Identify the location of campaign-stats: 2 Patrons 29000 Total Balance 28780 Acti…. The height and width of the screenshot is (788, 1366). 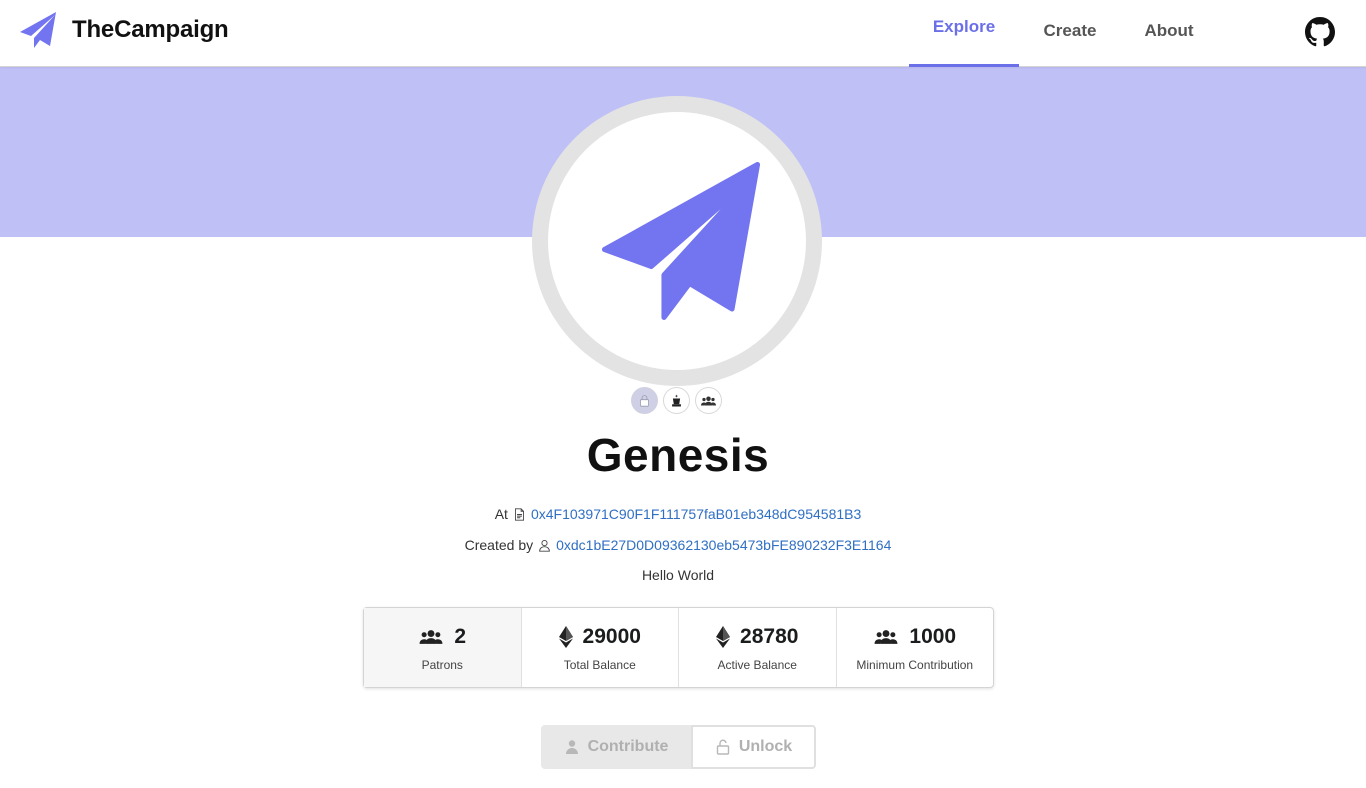
(678, 647).